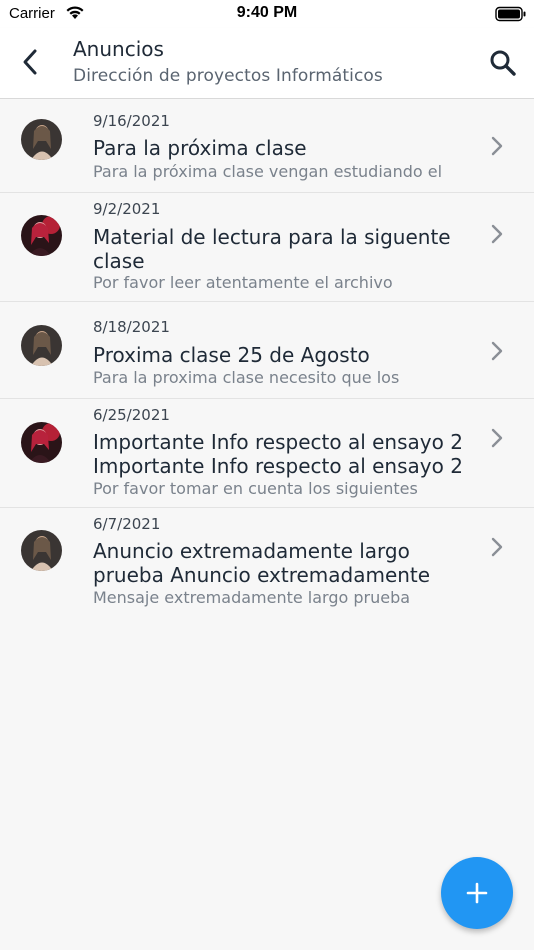 This screenshot has height=950, width=534. I want to click on announcement-date: 8/18/2021, so click(131, 327).